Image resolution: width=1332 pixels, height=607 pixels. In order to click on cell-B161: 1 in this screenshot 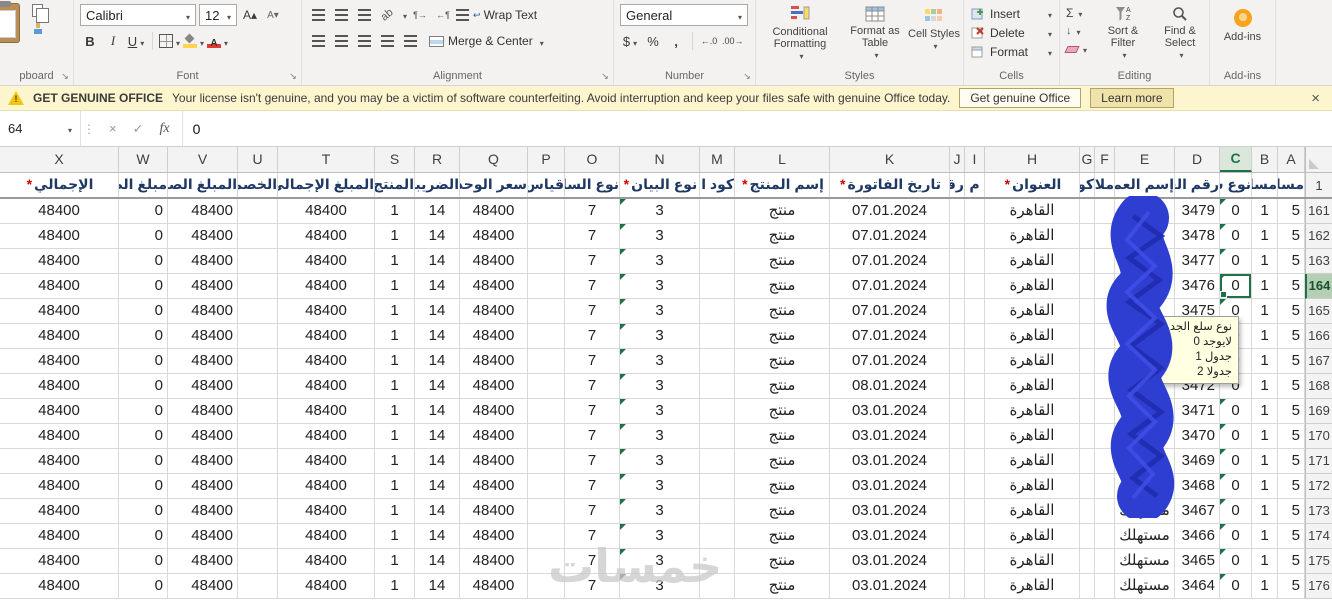, I will do `click(1265, 211)`.